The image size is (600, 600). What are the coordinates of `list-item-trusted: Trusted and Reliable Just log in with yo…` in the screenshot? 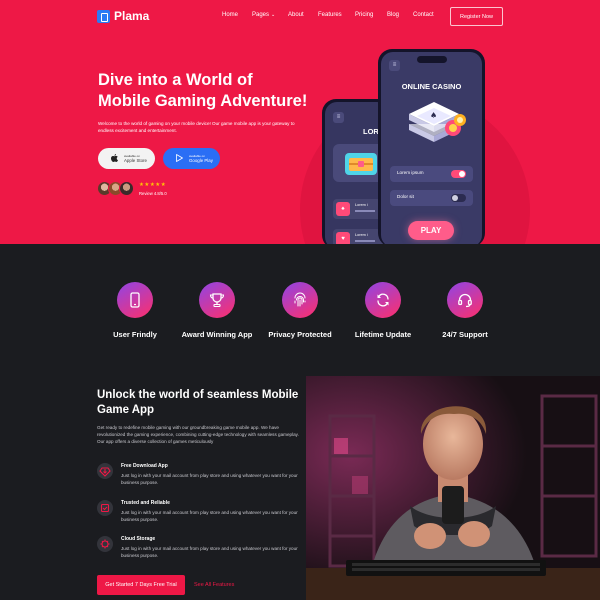 It's located at (202, 515).